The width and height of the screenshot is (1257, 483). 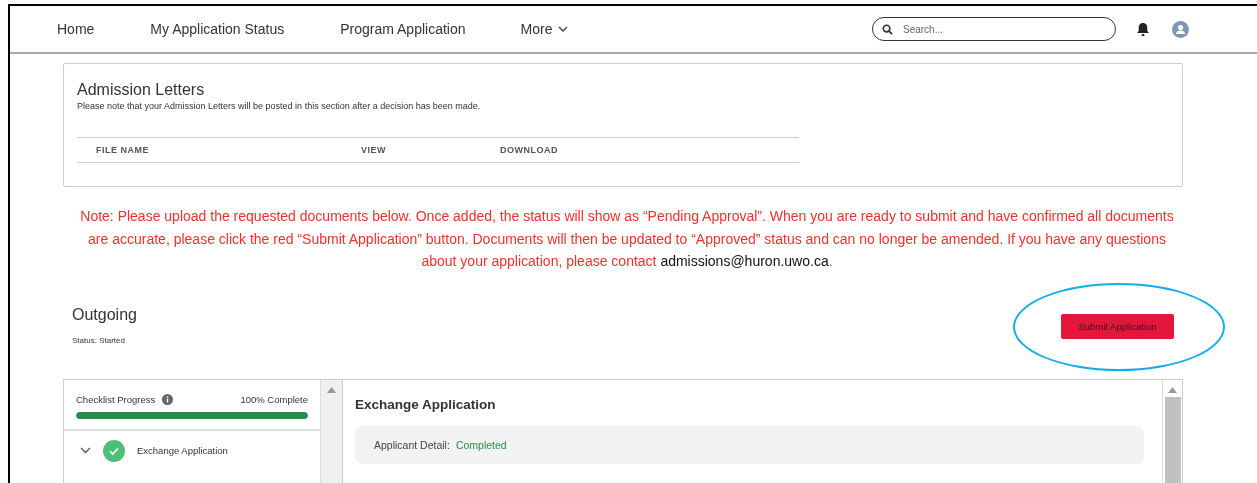 I want to click on detail-title: Exchange Application, so click(x=426, y=404).